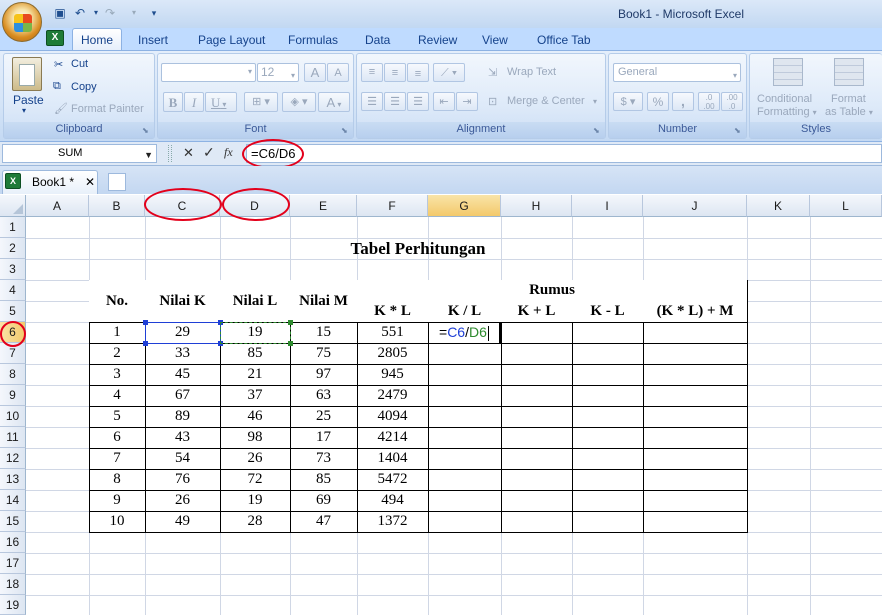 The image size is (882, 615). Describe the element at coordinates (477, 332) in the screenshot. I see `formula-token-ref2: D6` at that location.